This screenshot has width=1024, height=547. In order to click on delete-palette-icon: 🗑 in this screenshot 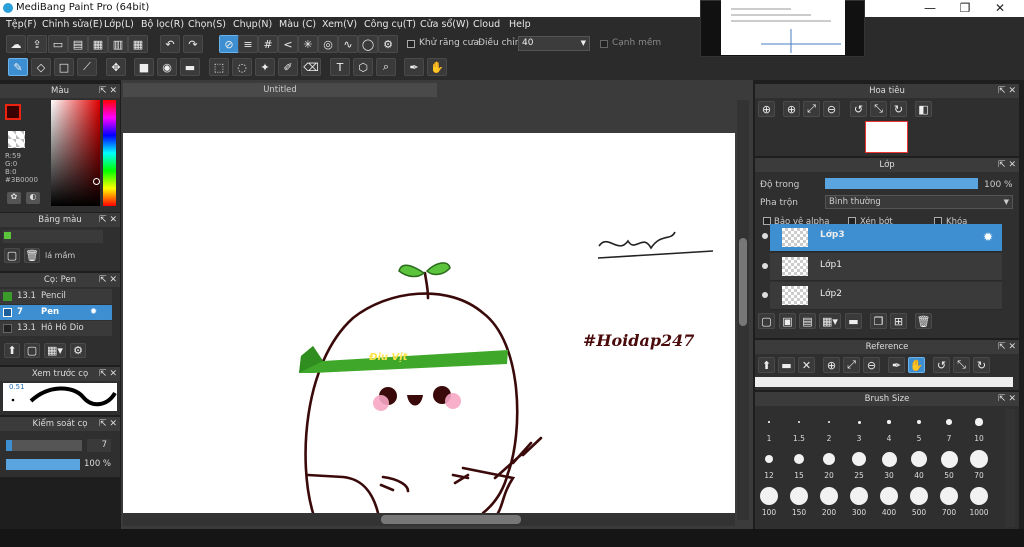, I will do `click(32, 255)`.